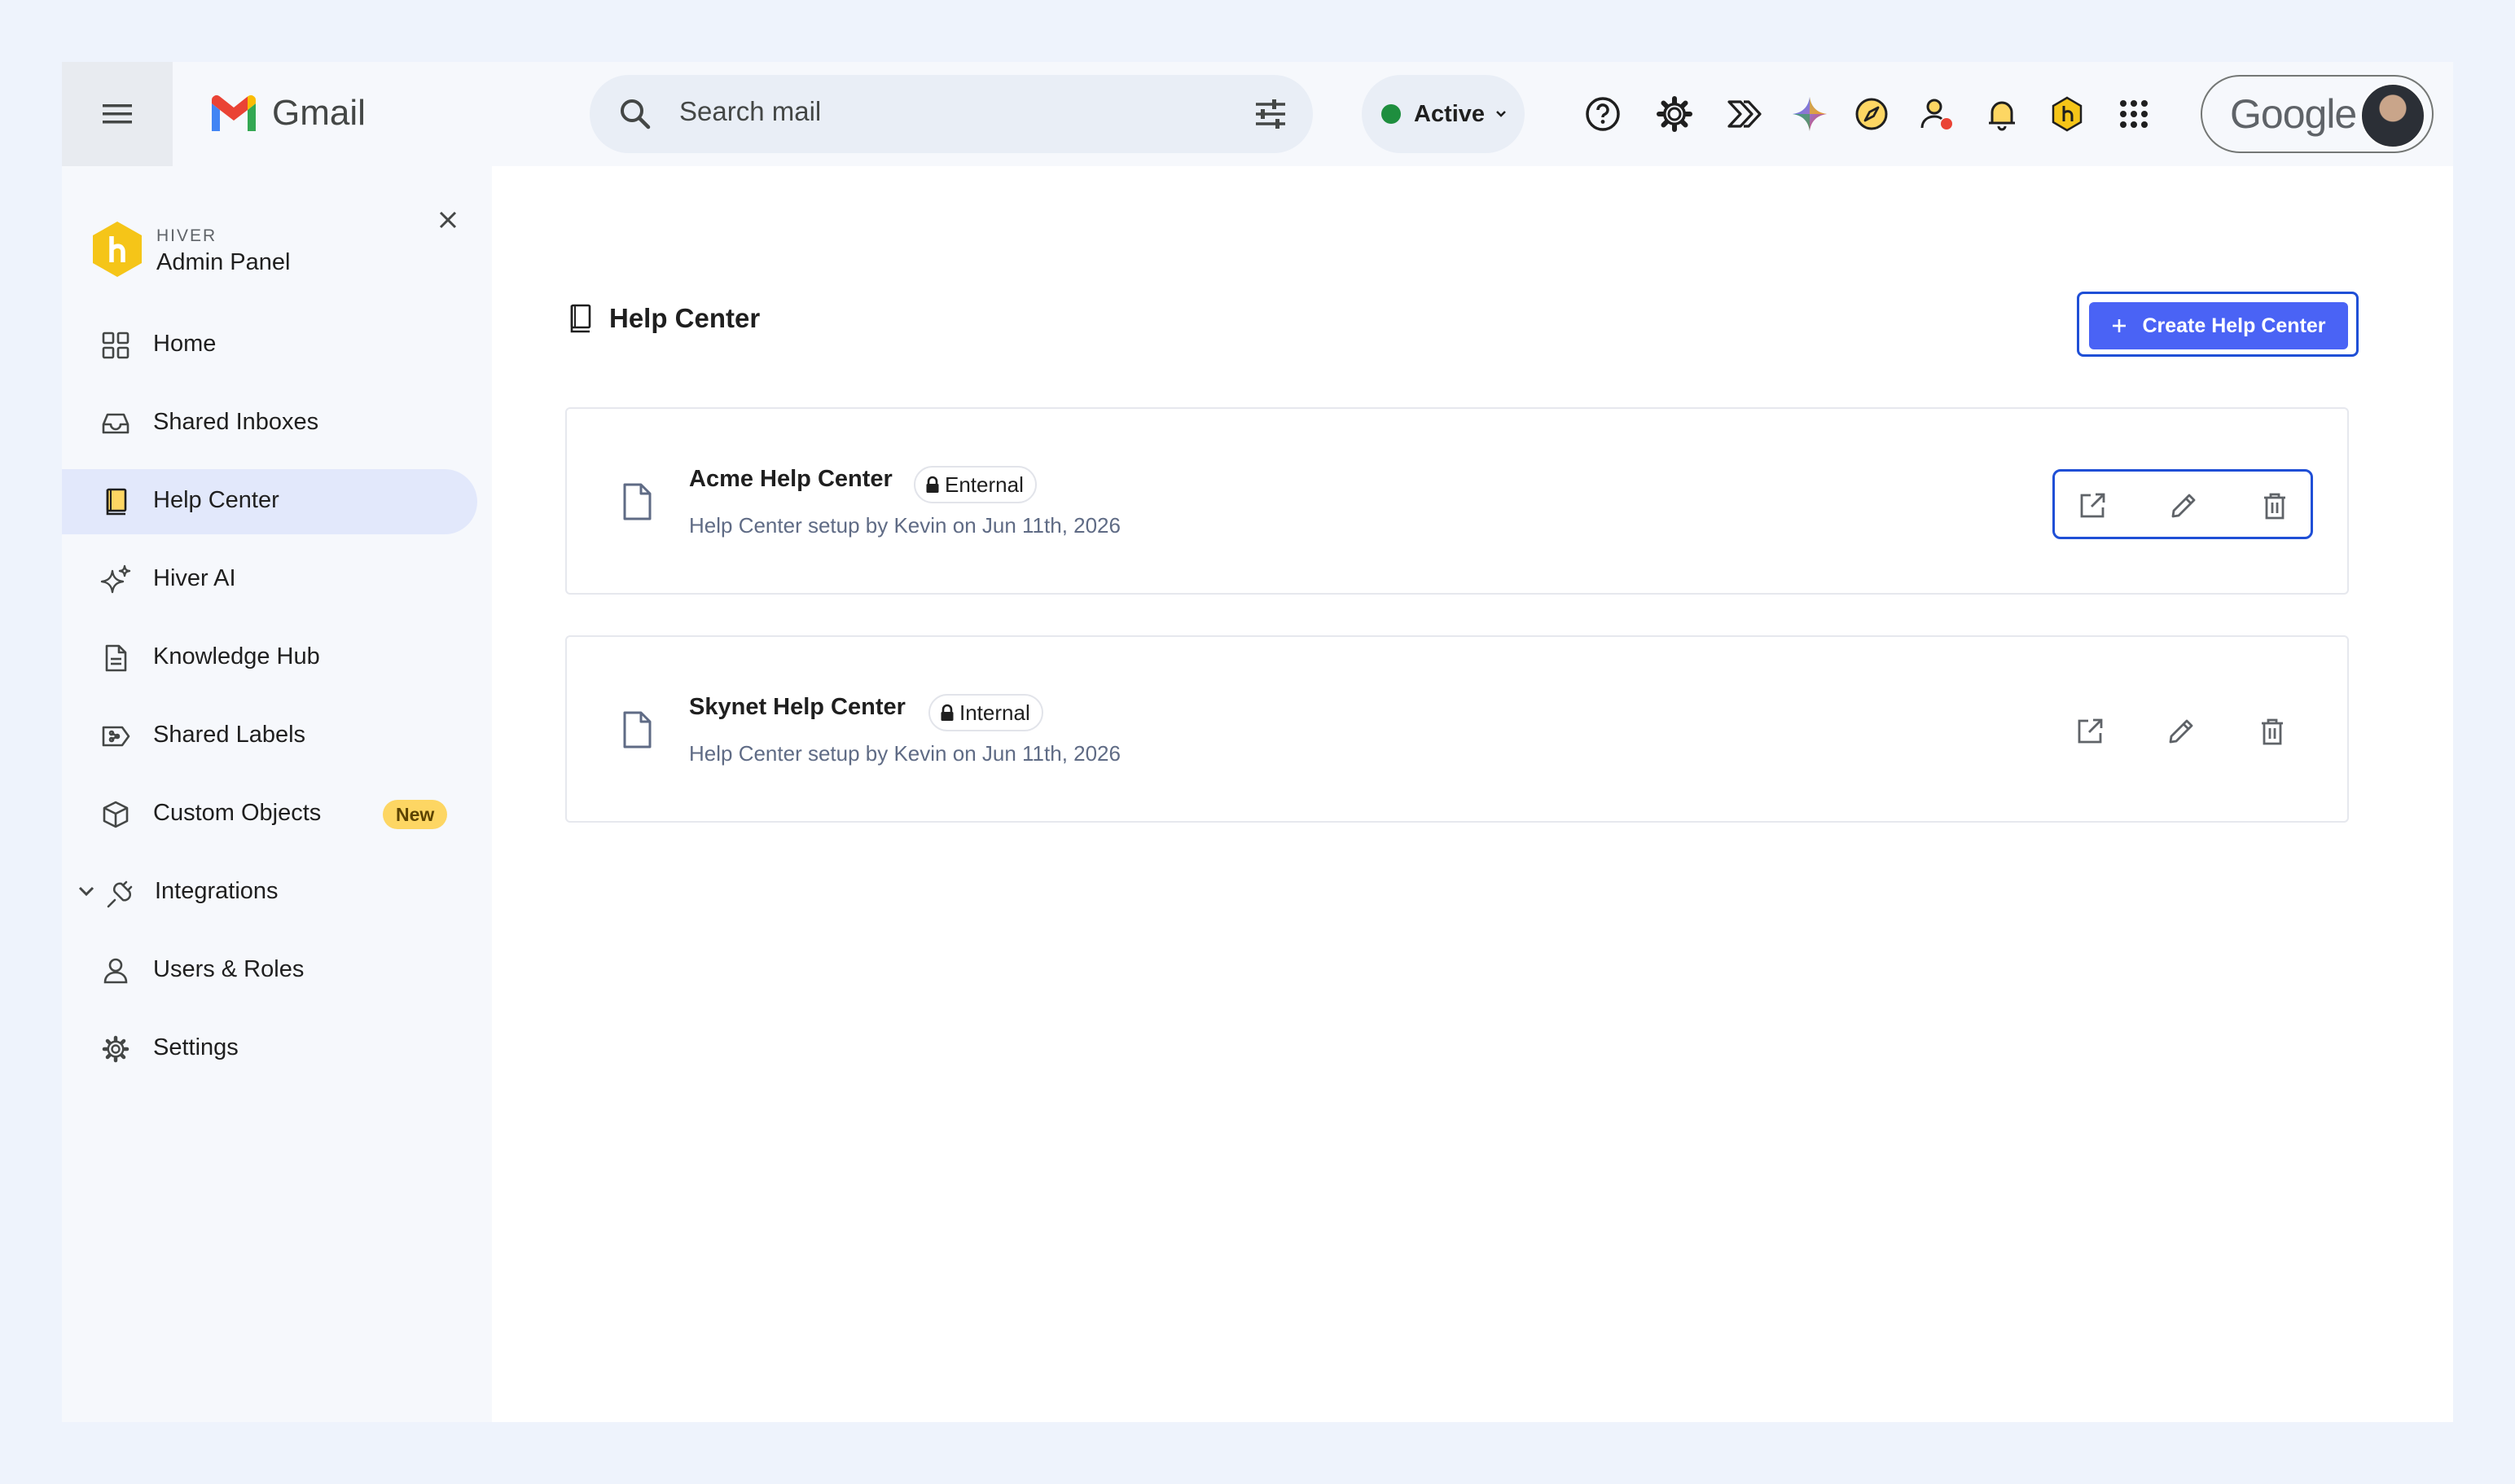  I want to click on gmail-wordmark: Gmail, so click(319, 113).